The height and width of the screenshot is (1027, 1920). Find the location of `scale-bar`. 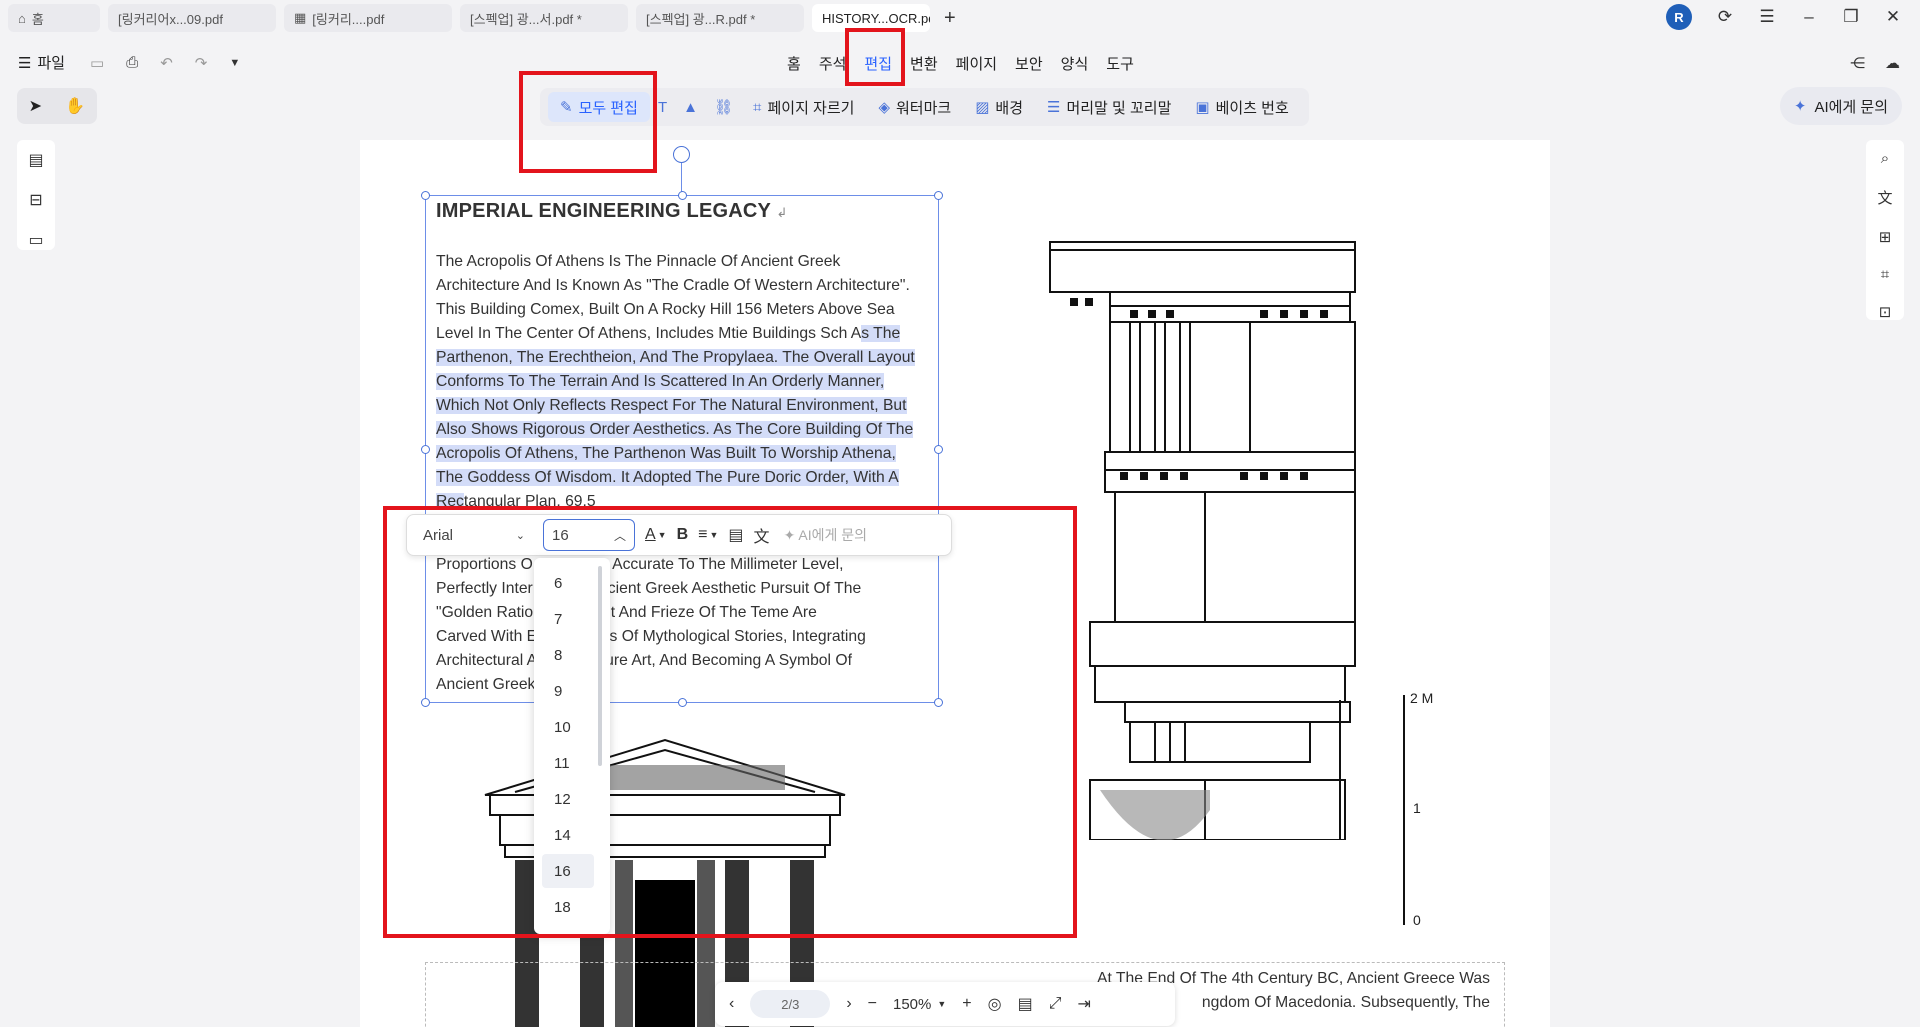

scale-bar is located at coordinates (1404, 810).